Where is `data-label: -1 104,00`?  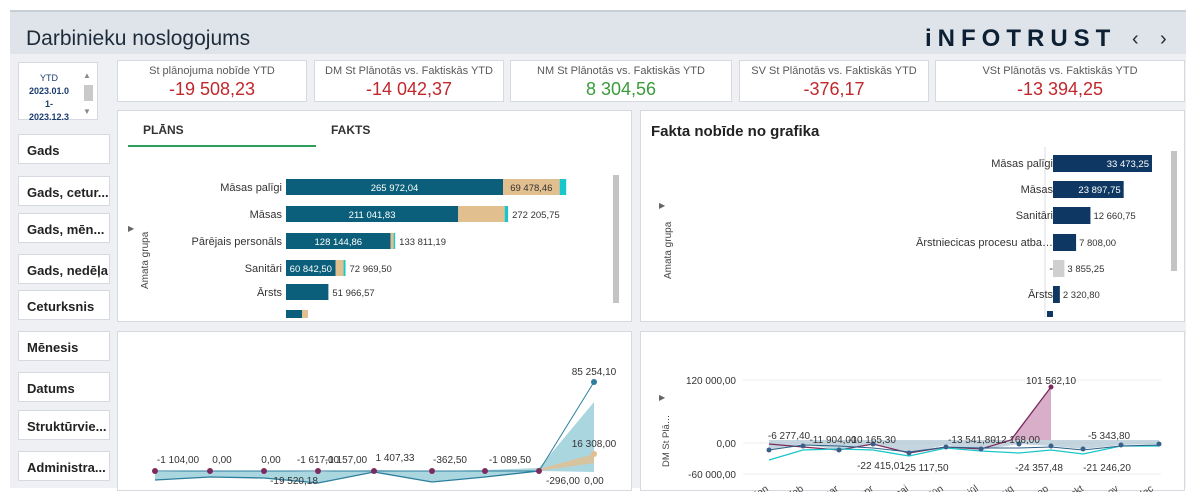 data-label: -1 104,00 is located at coordinates (178, 460).